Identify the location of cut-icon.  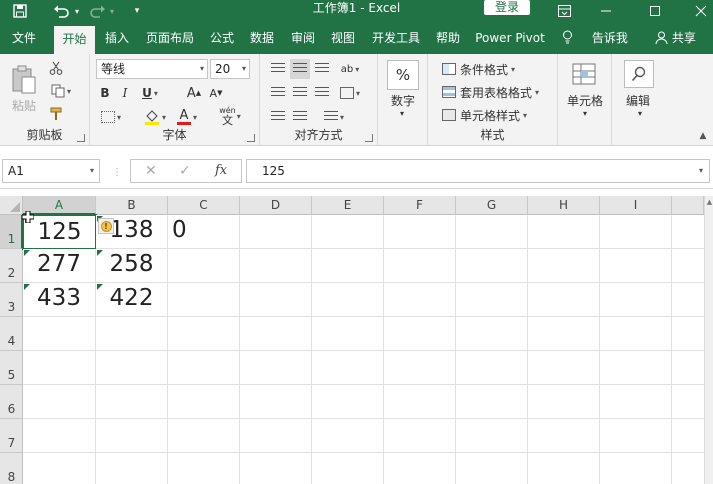
(56, 68).